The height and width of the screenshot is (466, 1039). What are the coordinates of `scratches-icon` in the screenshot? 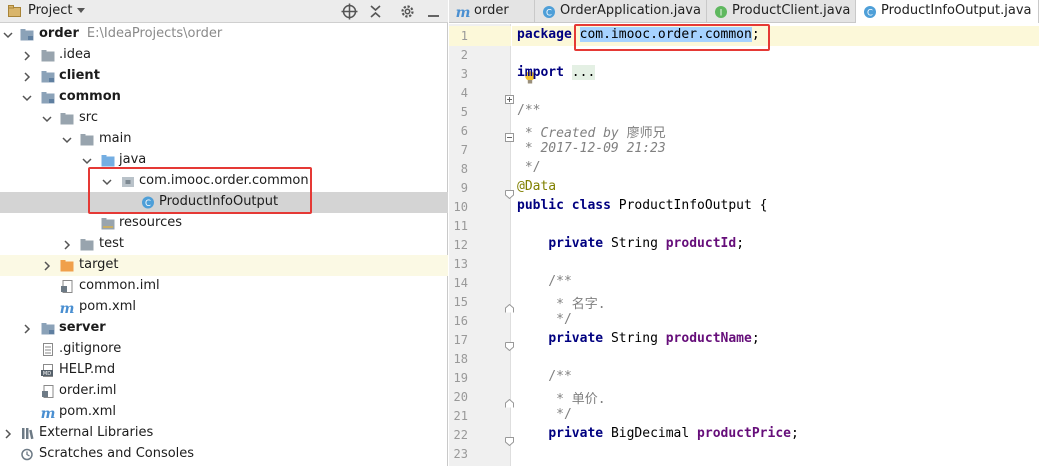 It's located at (27, 454).